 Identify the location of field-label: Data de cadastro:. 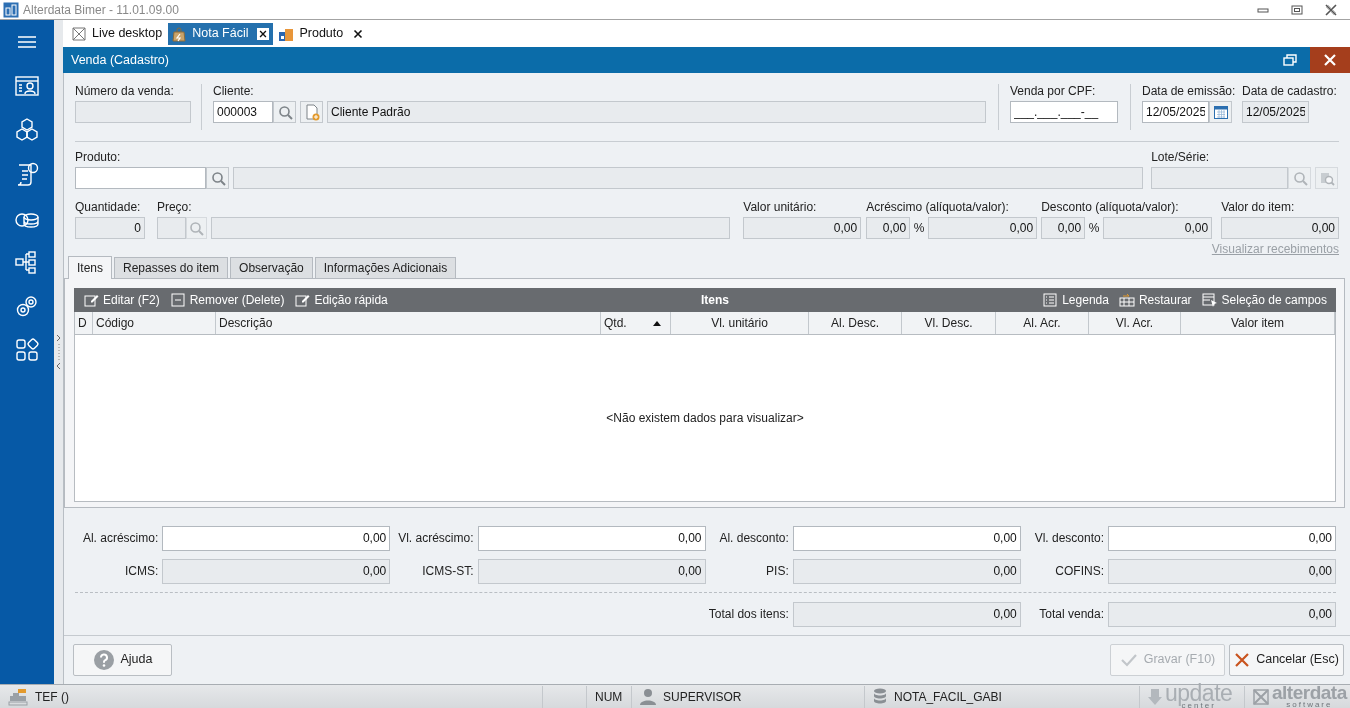
(1289, 91).